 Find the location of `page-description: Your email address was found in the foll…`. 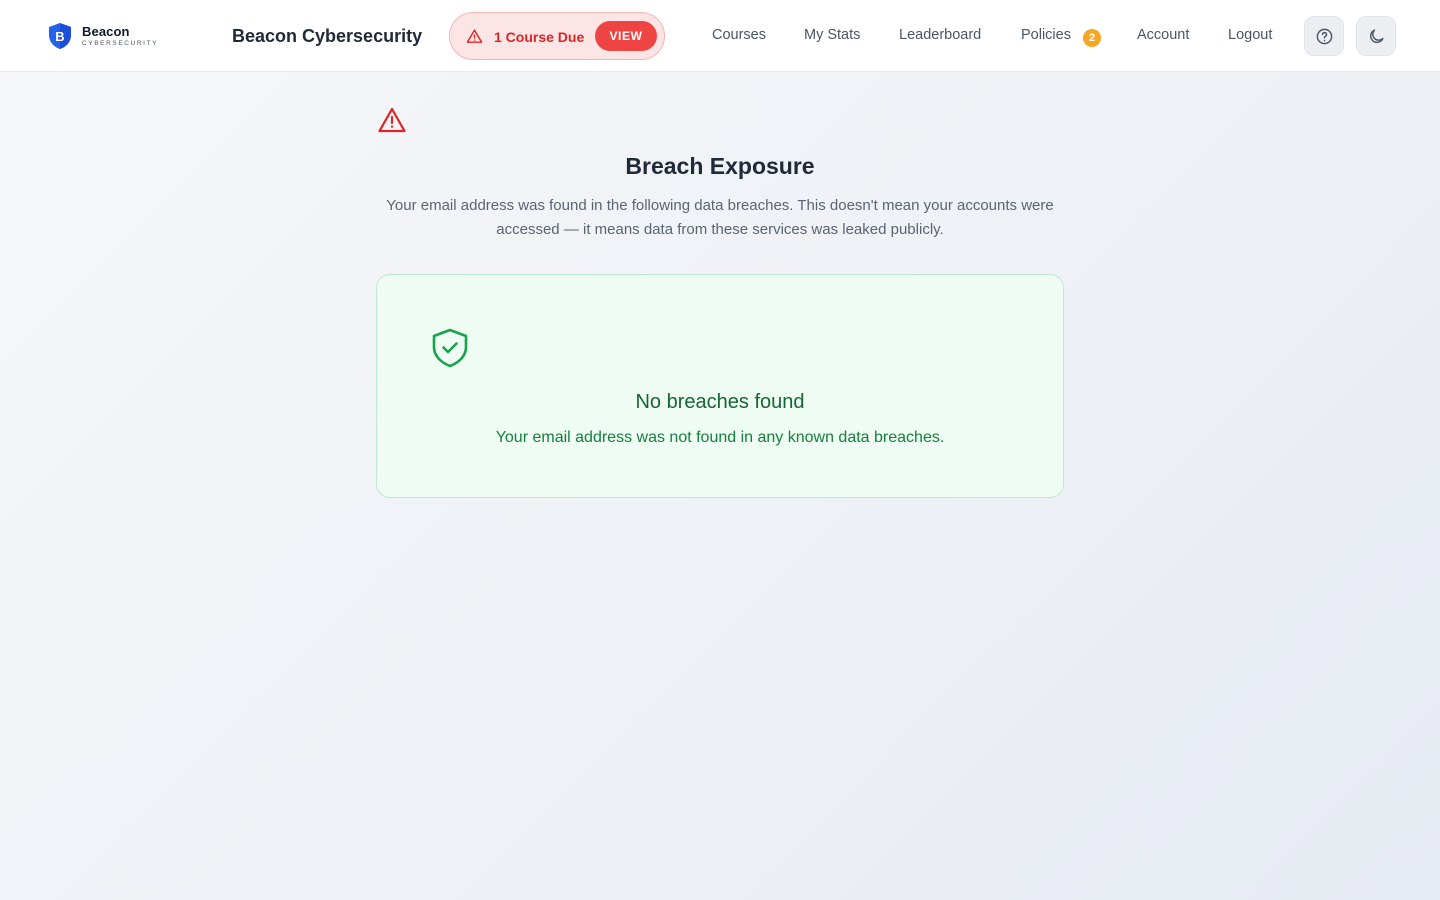

page-description: Your email address was found in the foll… is located at coordinates (720, 217).